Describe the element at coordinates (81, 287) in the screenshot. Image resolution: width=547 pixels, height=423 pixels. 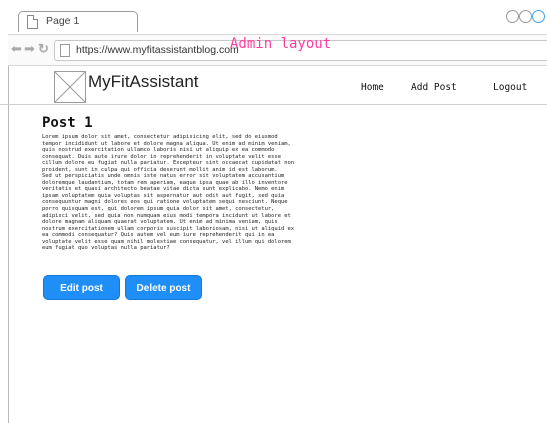
I see `edit-post-button: Edit post` at that location.